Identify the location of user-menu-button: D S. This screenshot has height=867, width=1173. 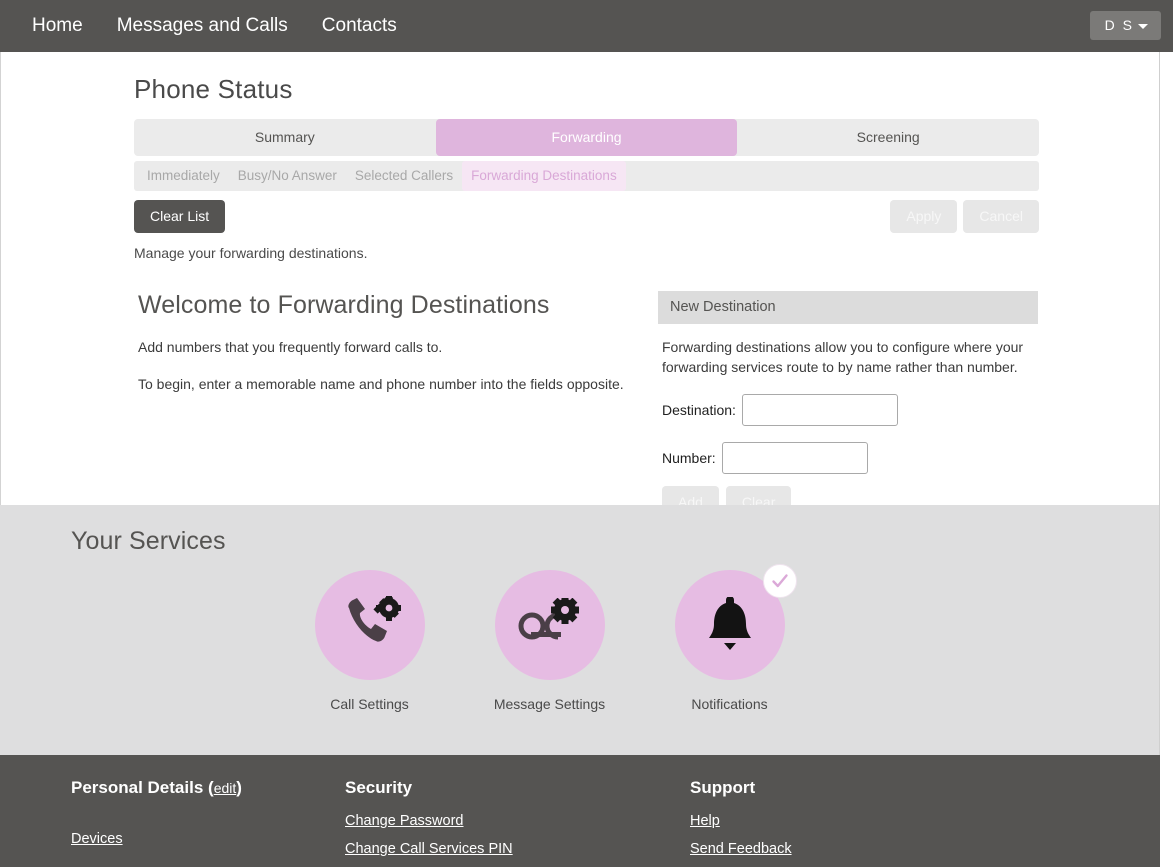
(1125, 25).